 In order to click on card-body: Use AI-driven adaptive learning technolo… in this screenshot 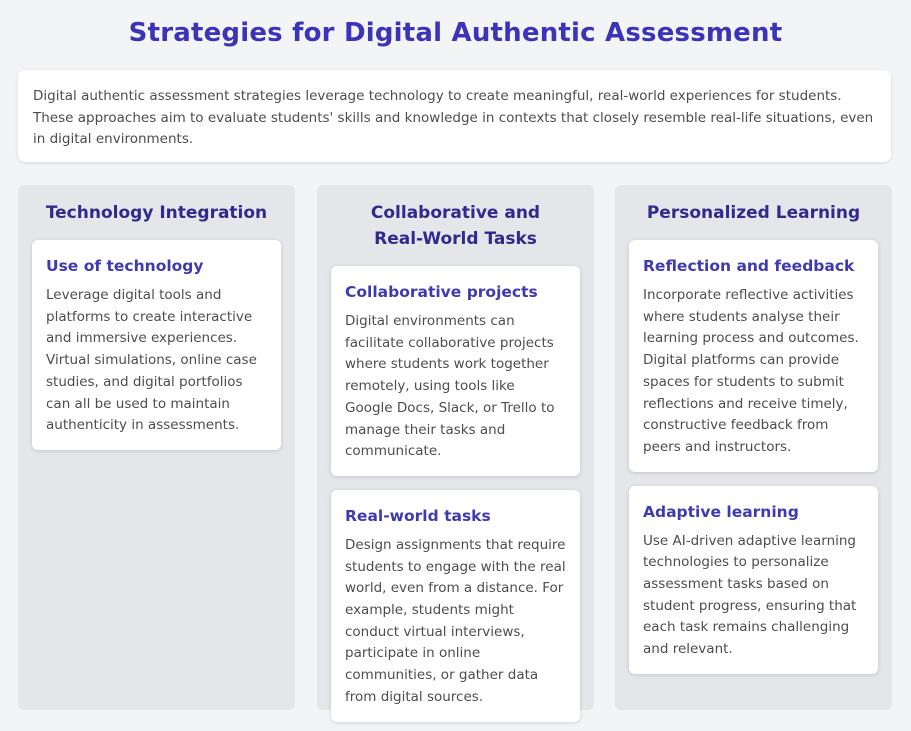, I will do `click(750, 595)`.